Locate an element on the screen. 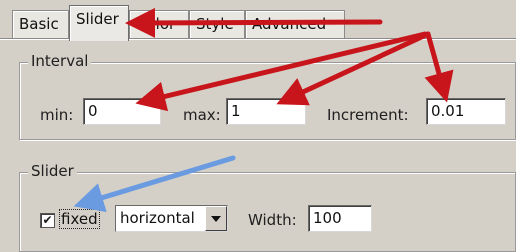 This screenshot has height=252, width=516. max-input: 1 is located at coordinates (266, 111).